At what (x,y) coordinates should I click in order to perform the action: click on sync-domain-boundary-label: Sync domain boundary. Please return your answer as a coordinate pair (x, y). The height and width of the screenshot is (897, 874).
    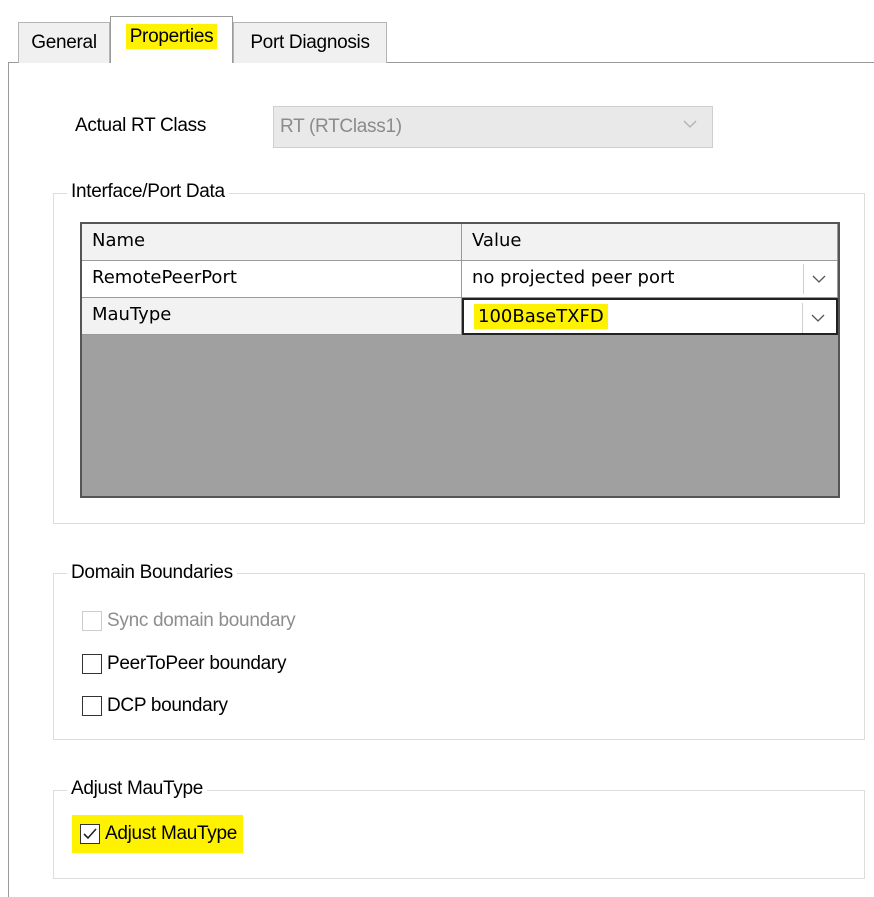
    Looking at the image, I should click on (201, 620).